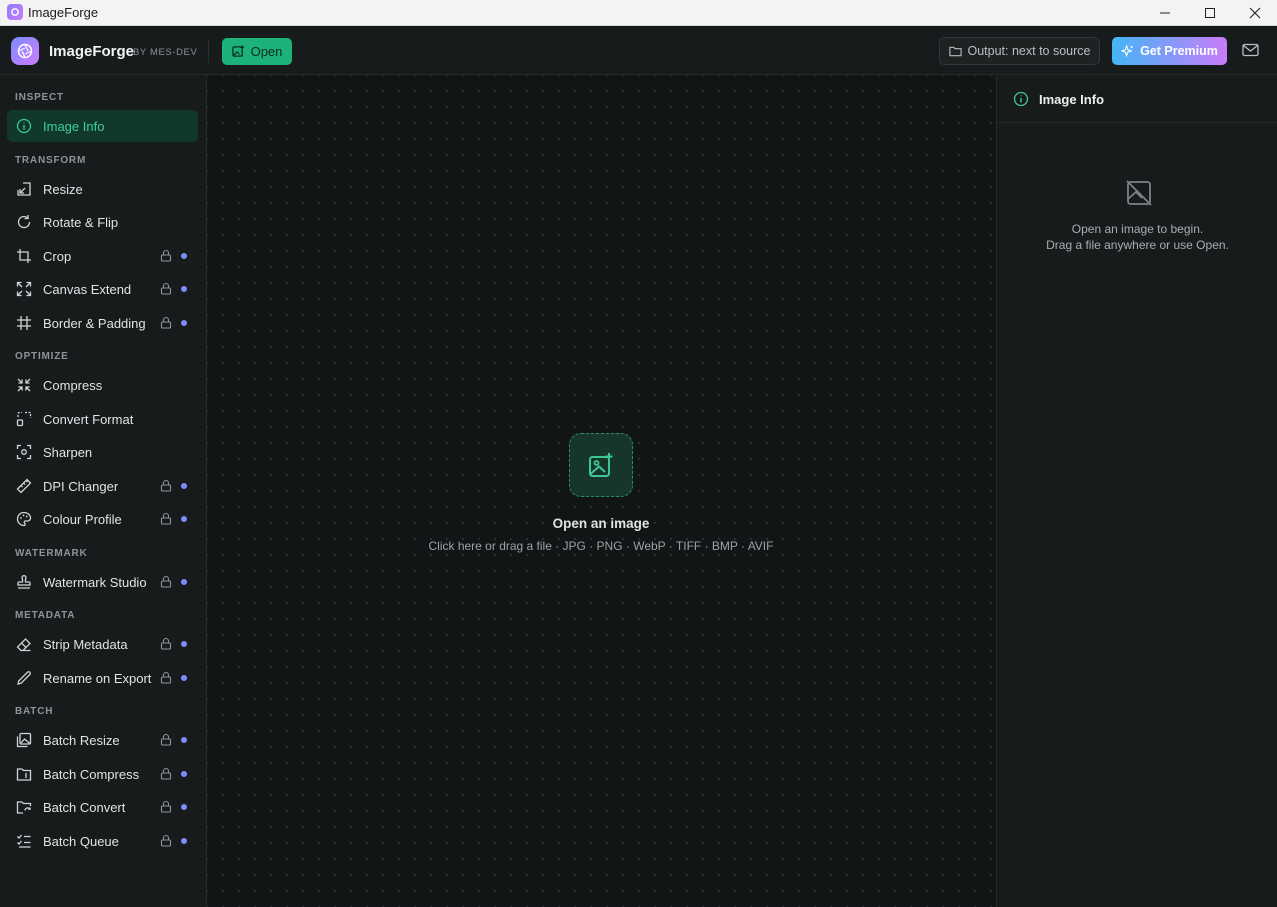 The width and height of the screenshot is (1277, 907). Describe the element at coordinates (34, 711) in the screenshot. I see `section-batch: BATCH` at that location.